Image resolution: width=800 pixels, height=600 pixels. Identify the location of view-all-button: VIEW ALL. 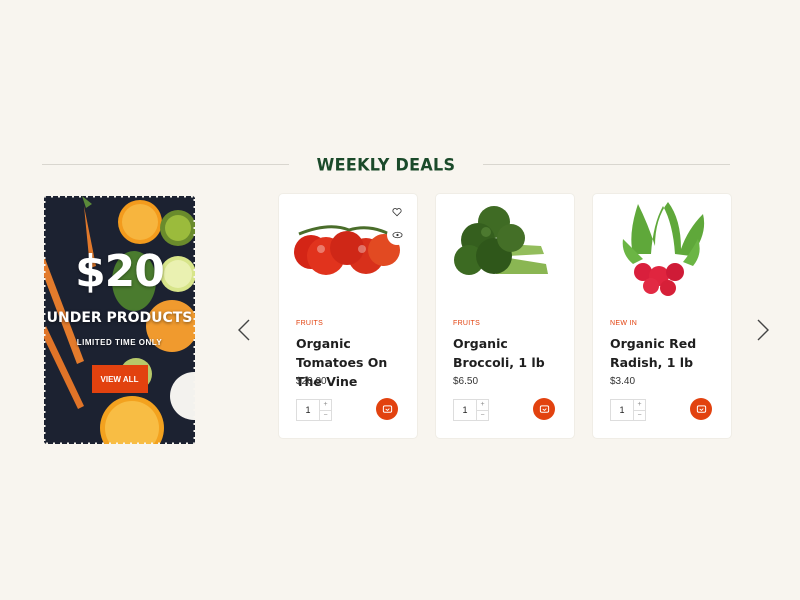
(119, 379).